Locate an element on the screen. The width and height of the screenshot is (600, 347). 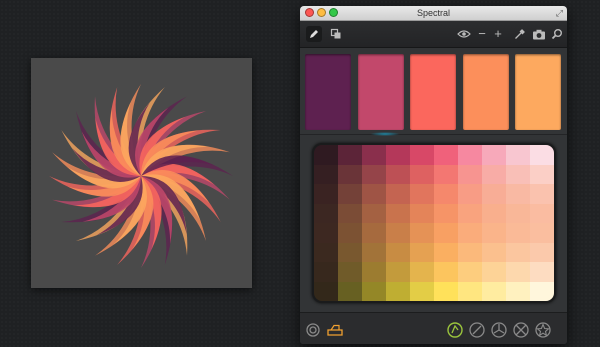
harmony-triad-icon is located at coordinates (499, 330).